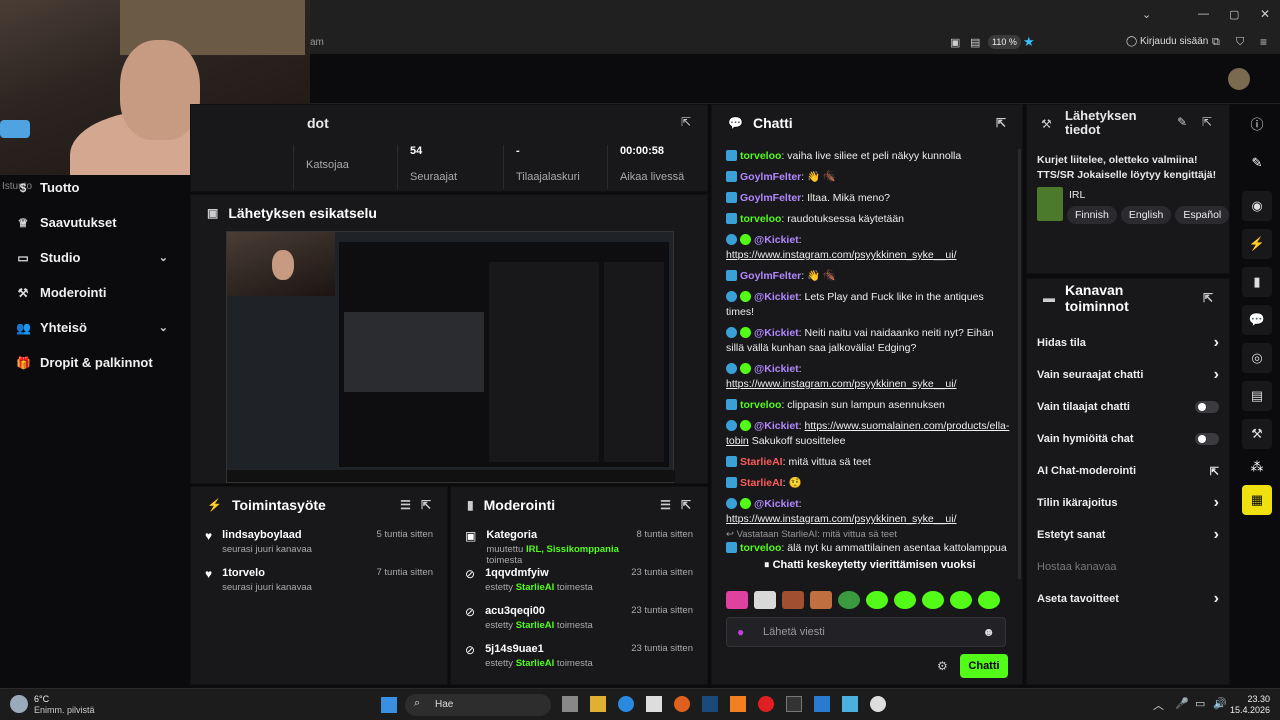 The height and width of the screenshot is (720, 1280). Describe the element at coordinates (984, 666) in the screenshot. I see `send-button: Chatti` at that location.